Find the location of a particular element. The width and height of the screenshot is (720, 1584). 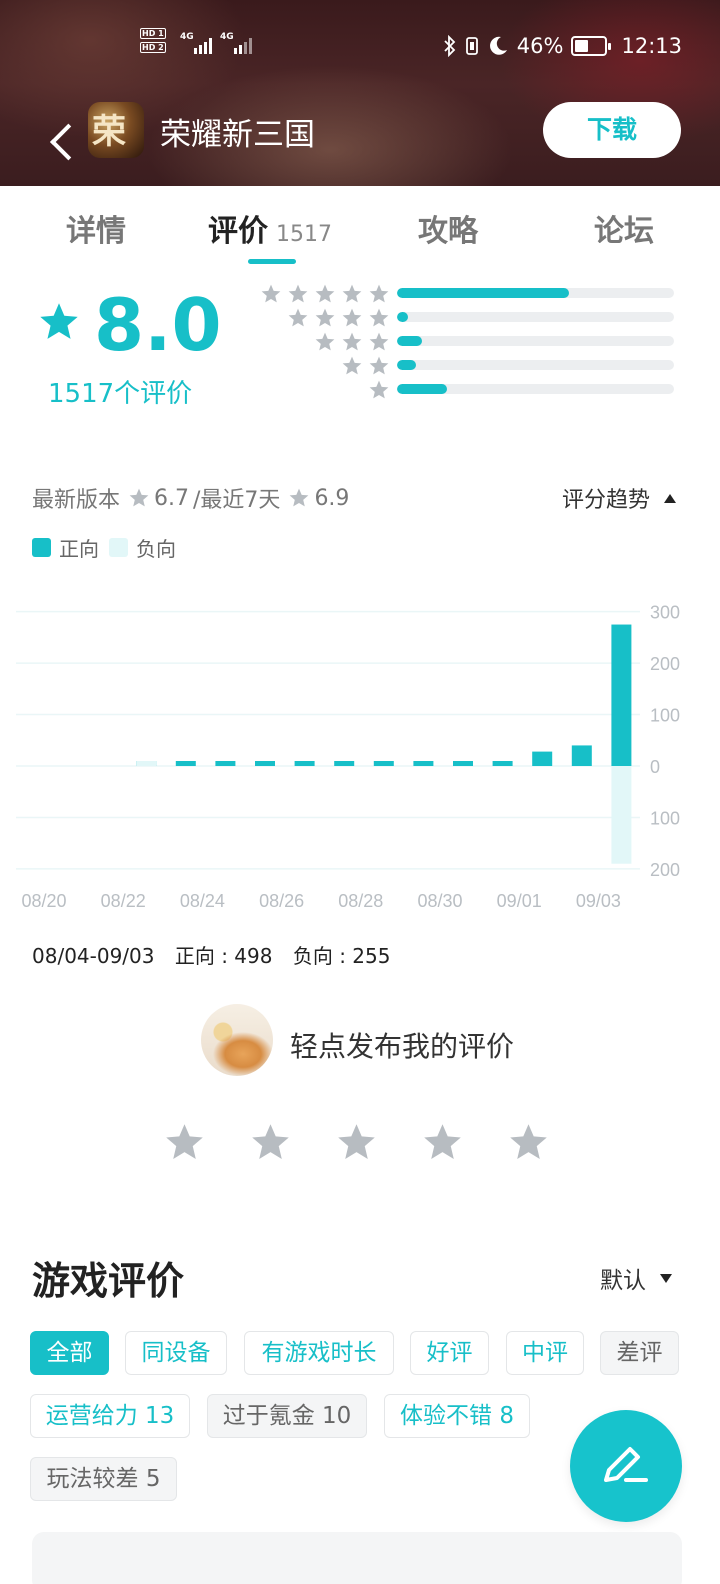

user-avatar is located at coordinates (237, 1040).